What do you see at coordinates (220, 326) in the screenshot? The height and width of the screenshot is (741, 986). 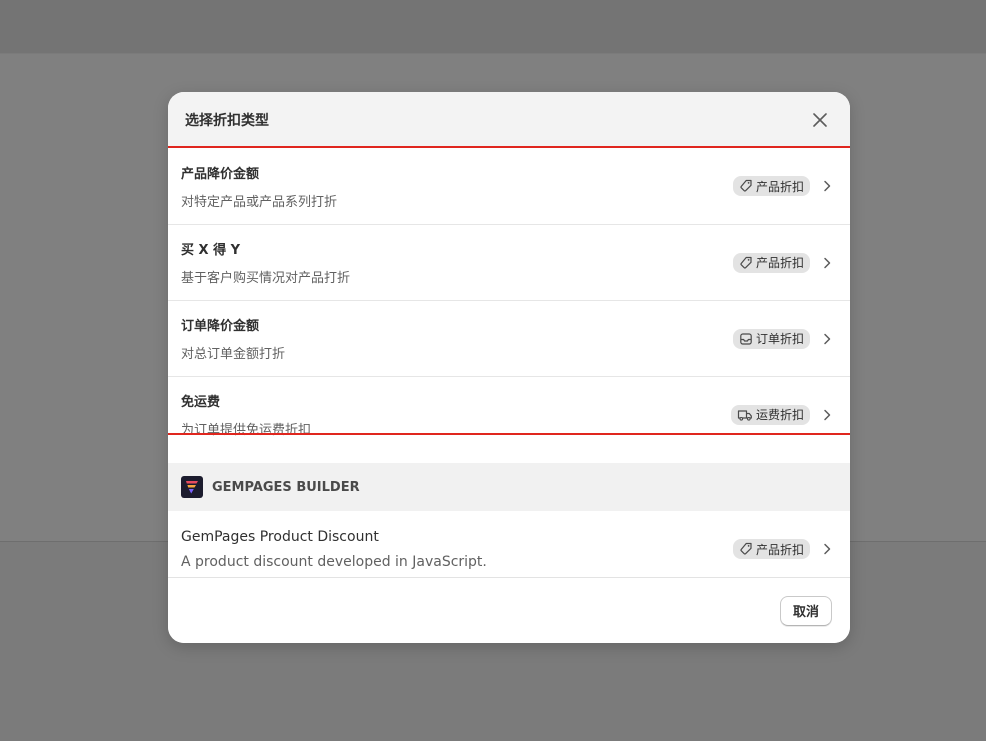 I see `option-title: 订单降价金额` at bounding box center [220, 326].